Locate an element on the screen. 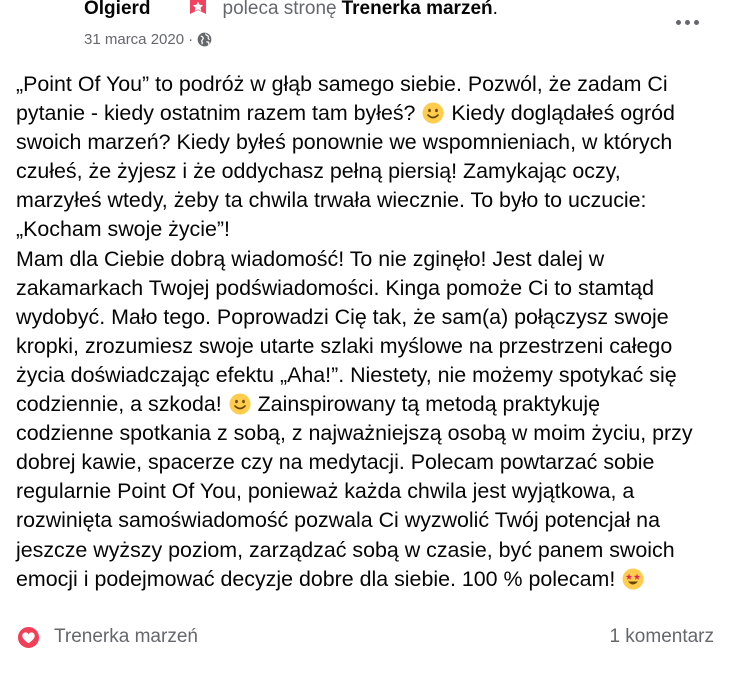 The width and height of the screenshot is (754, 683). heart-glyph-icon is located at coordinates (28, 637).